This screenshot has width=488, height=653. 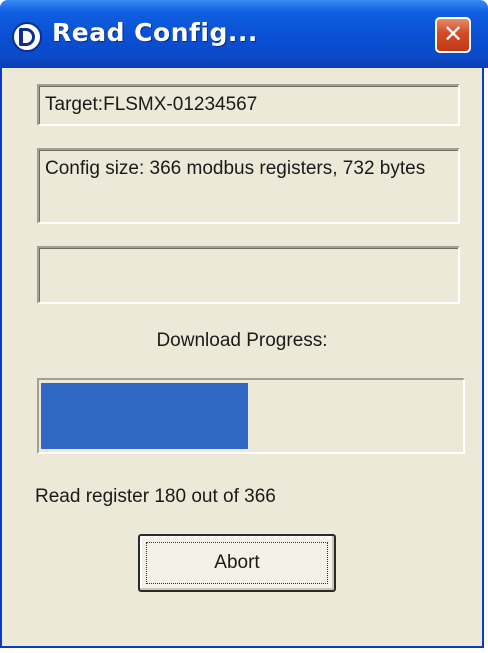 What do you see at coordinates (242, 340) in the screenshot?
I see `download-progress-label: Download Progress:` at bounding box center [242, 340].